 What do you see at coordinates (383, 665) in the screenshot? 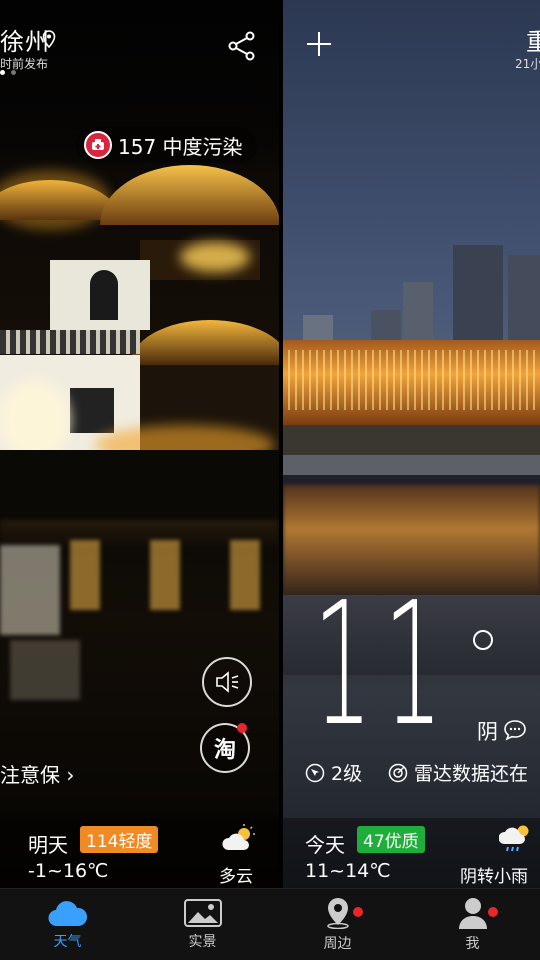
I see `current-temperature: 11` at bounding box center [383, 665].